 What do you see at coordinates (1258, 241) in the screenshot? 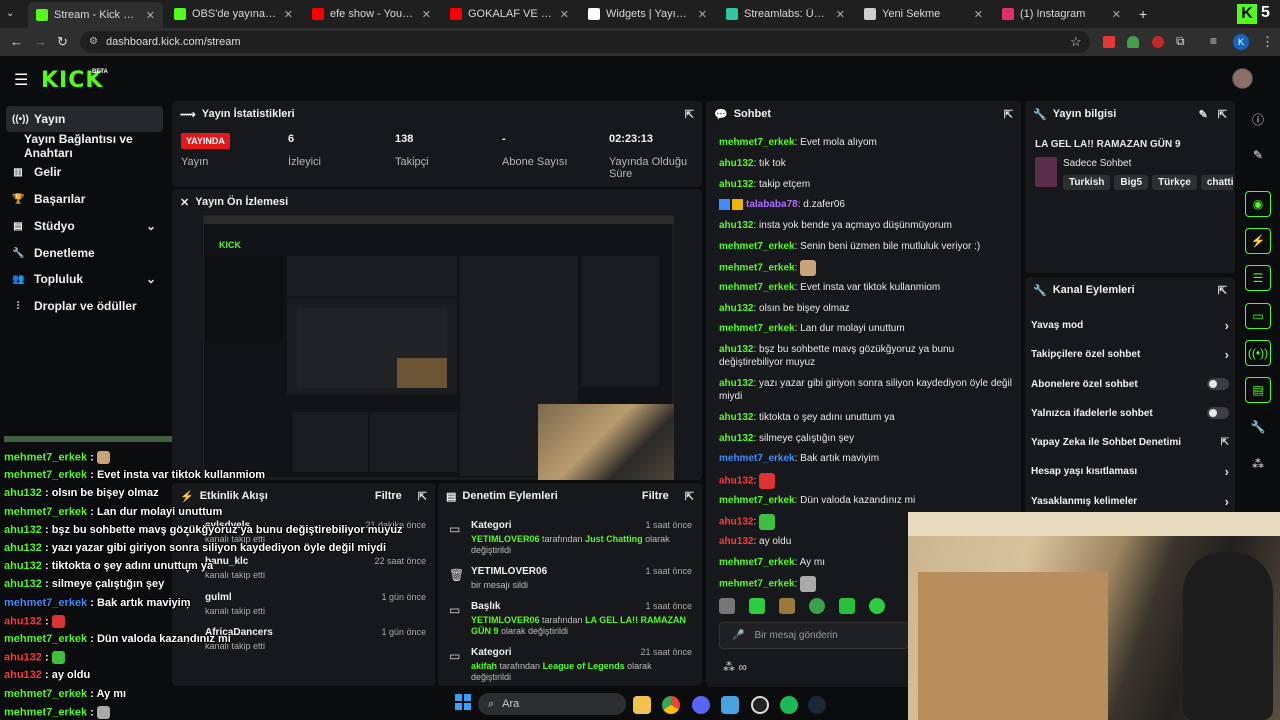
I see `lightning-icon: ⚡` at bounding box center [1258, 241].